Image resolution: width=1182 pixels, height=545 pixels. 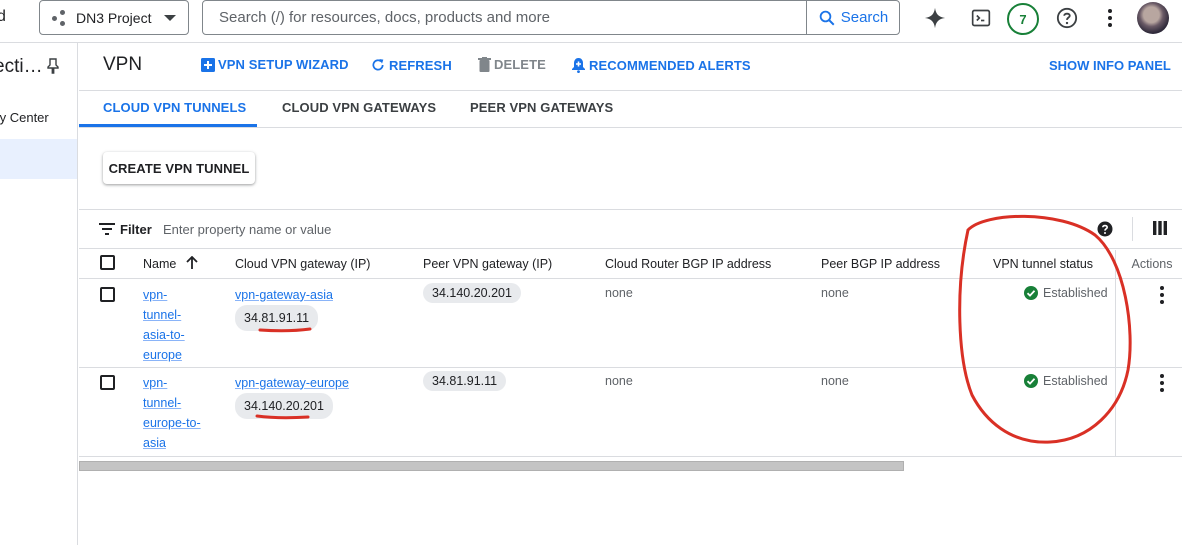 I want to click on project-icon, so click(x=61, y=18).